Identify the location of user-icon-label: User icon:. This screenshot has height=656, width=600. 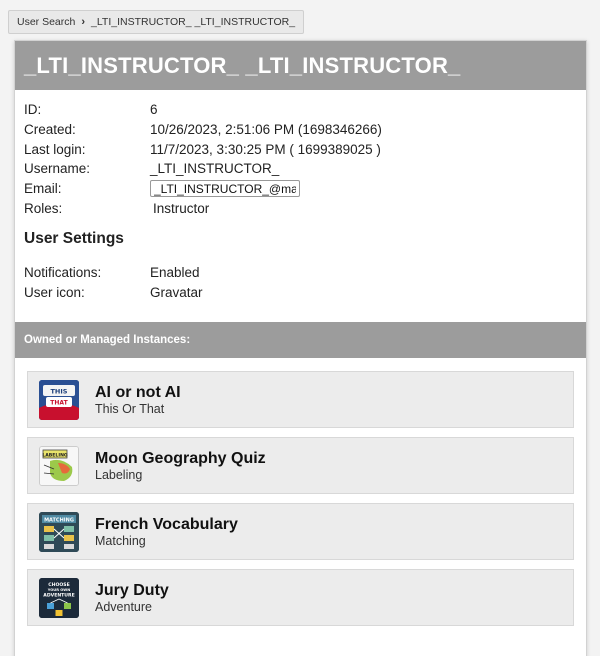
(54, 292).